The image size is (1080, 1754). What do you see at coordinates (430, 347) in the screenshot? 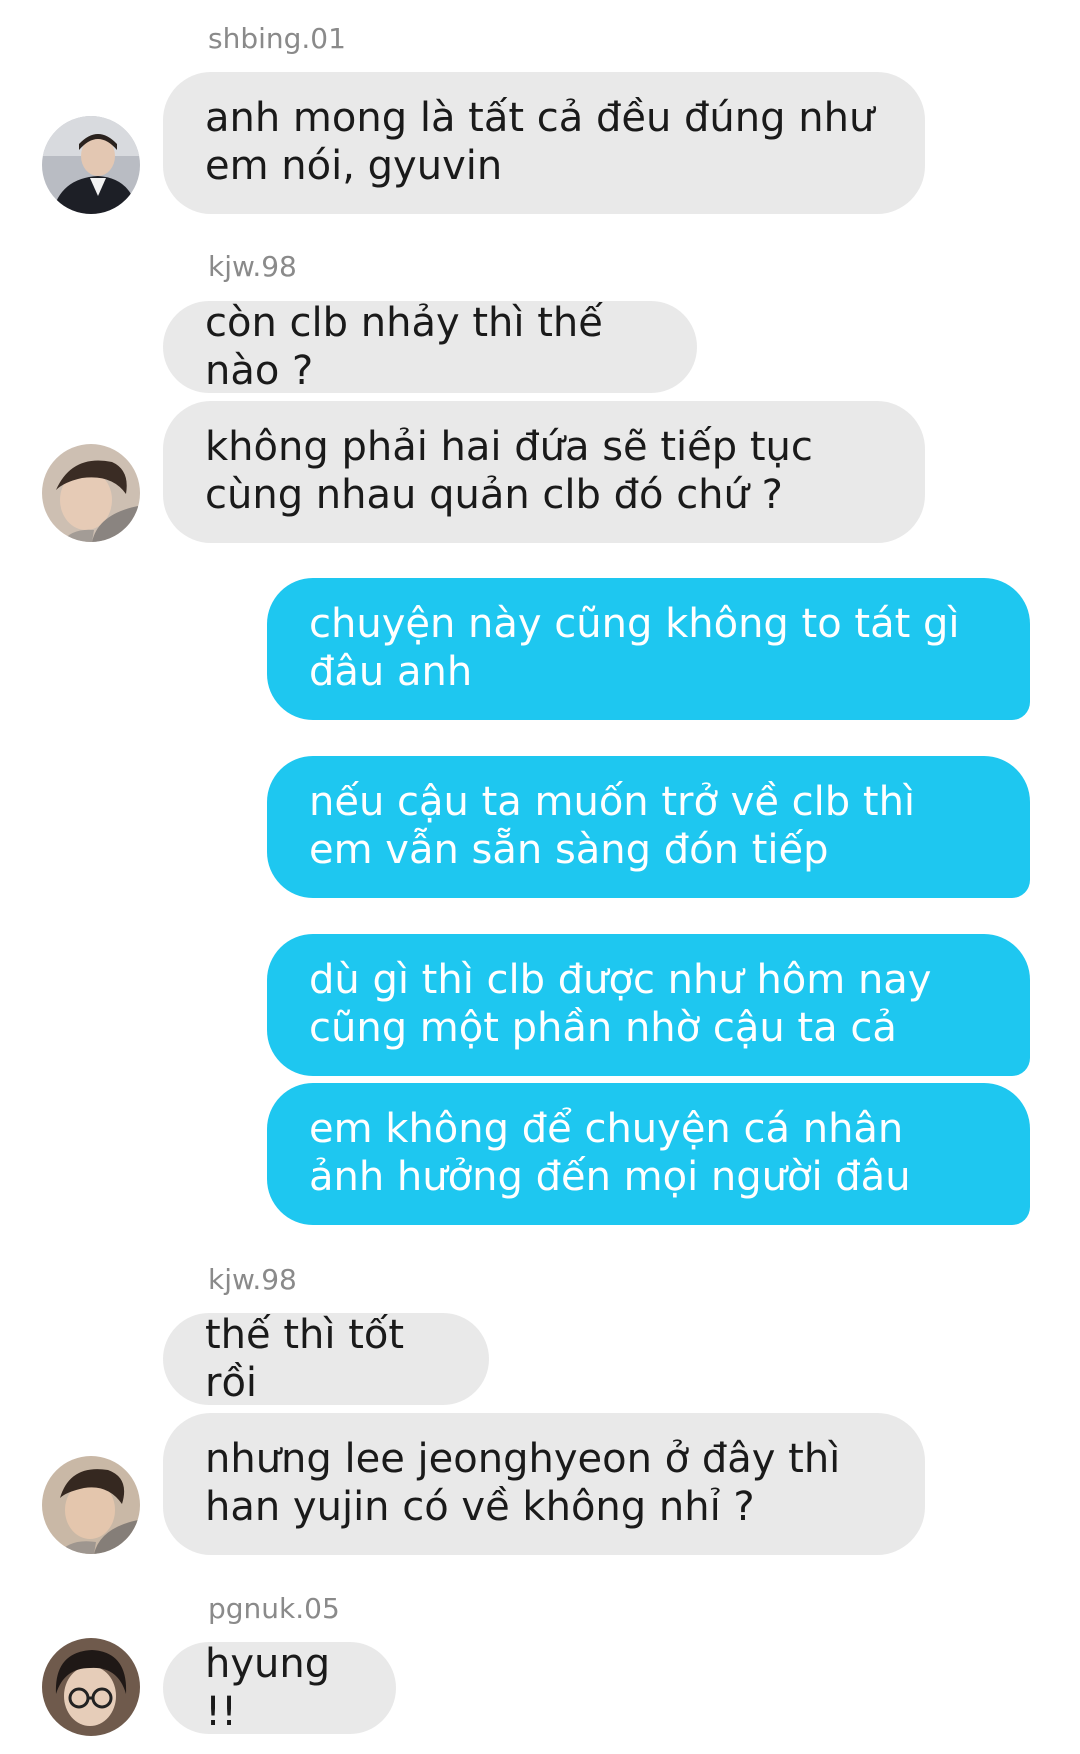
I see `message-bubble-incoming: còn clb nhảy thì thế nào ?` at bounding box center [430, 347].